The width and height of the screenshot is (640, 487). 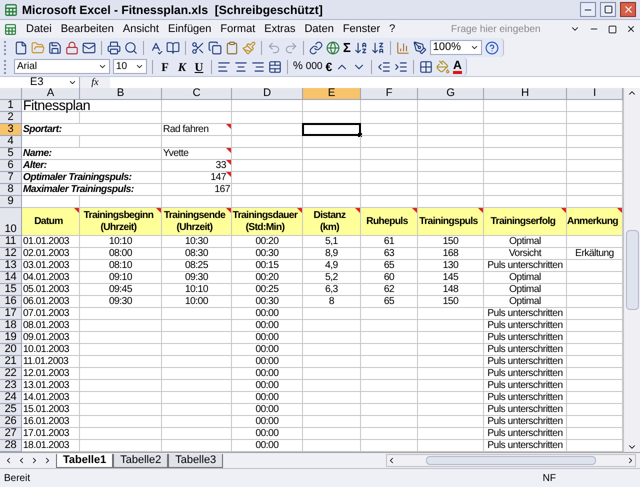 What do you see at coordinates (232, 47) in the screenshot?
I see `paste-icon` at bounding box center [232, 47].